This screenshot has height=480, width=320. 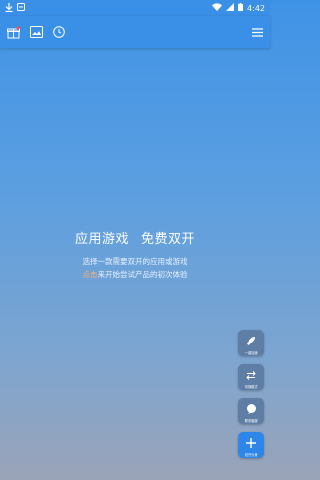 I want to click on status-right: 4:42, so click(x=238, y=8).